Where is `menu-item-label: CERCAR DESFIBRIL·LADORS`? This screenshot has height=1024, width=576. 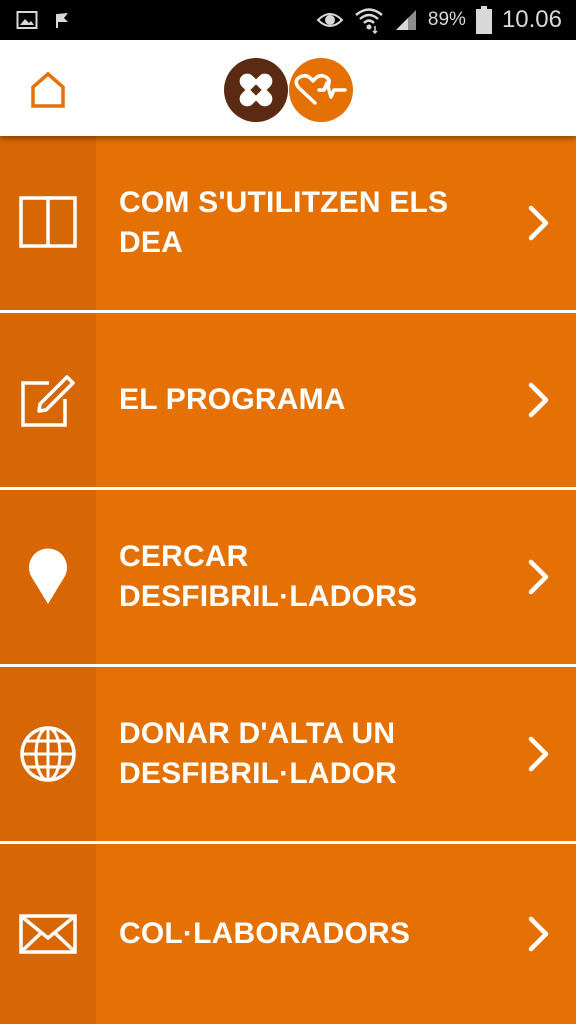
menu-item-label: CERCAR DESFIBRIL·LADORS is located at coordinates (268, 576).